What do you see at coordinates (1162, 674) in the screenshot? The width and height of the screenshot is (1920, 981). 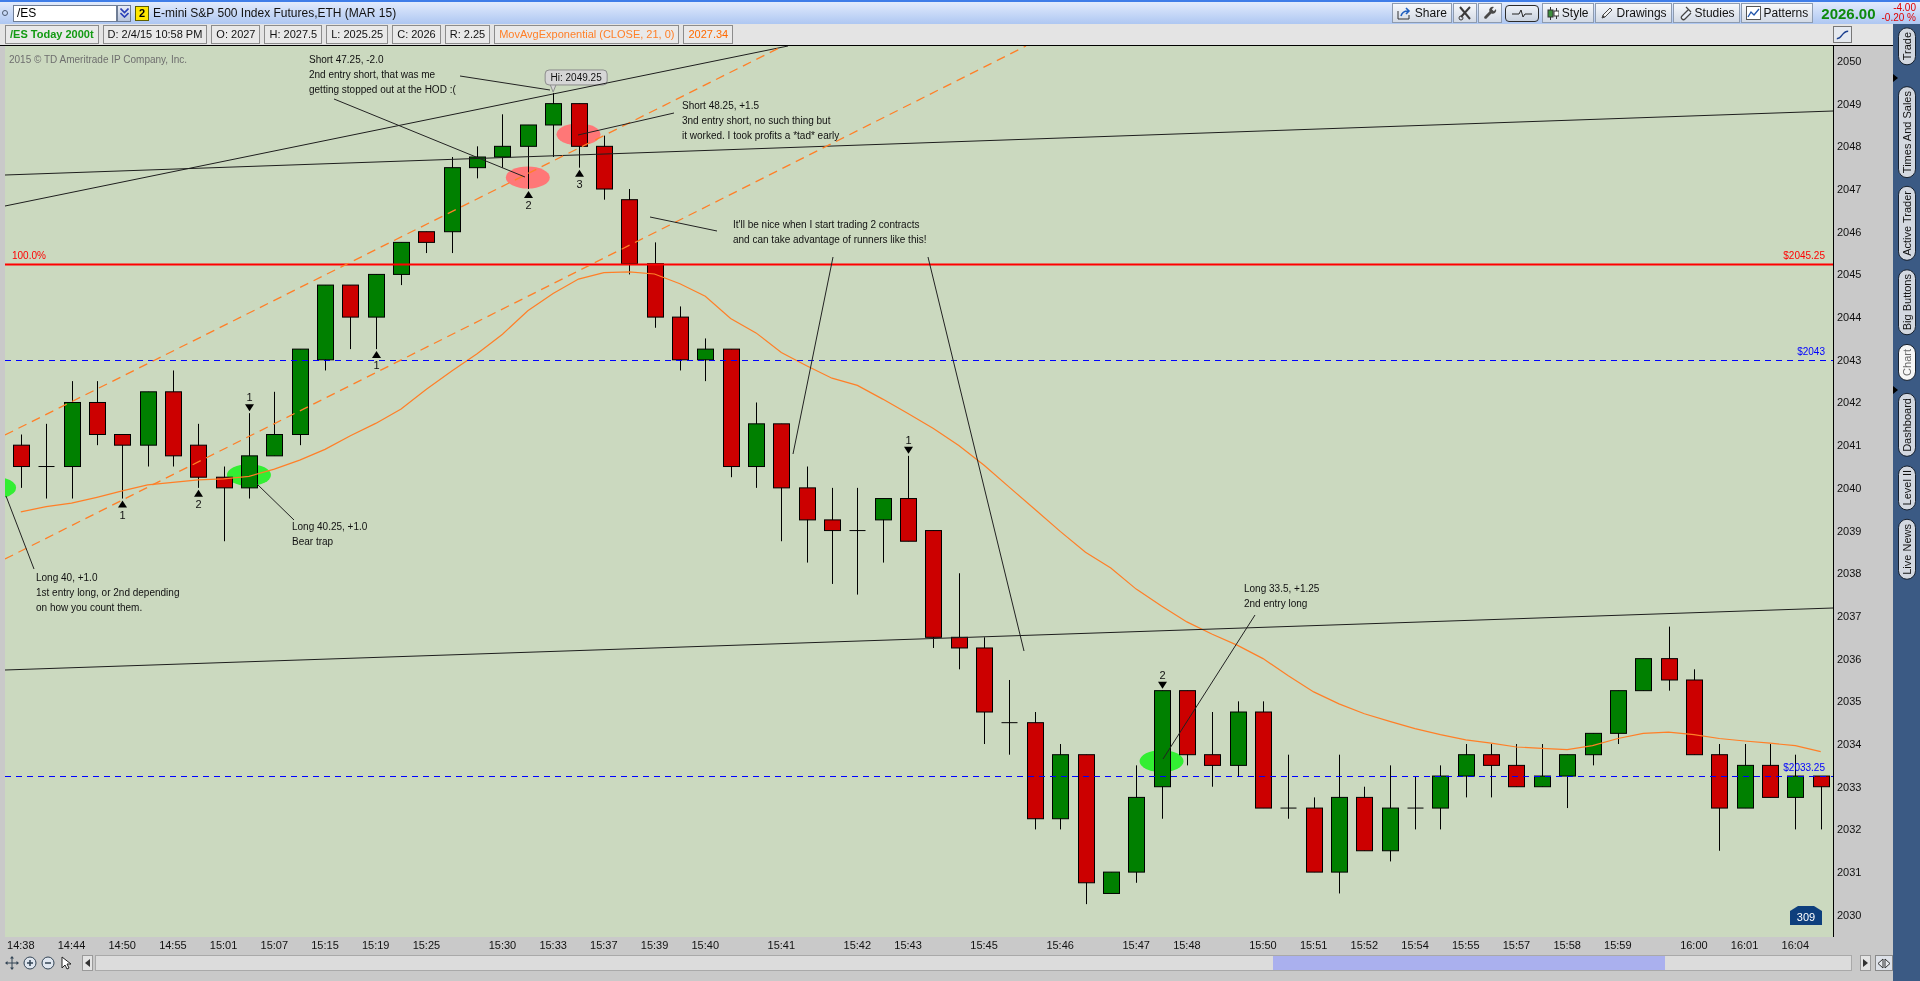 I see `marker-label: 2` at bounding box center [1162, 674].